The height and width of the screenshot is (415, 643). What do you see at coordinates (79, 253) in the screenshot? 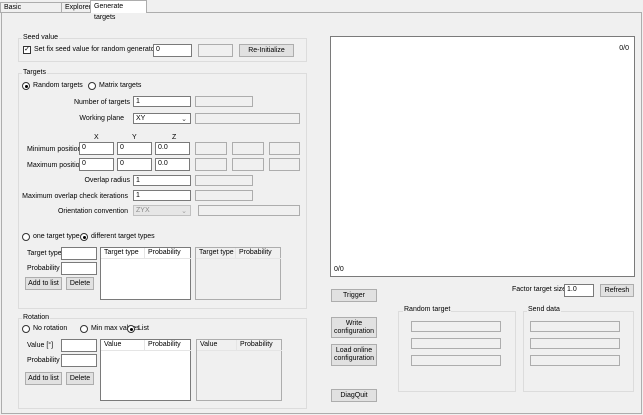
I see `target-type-input` at bounding box center [79, 253].